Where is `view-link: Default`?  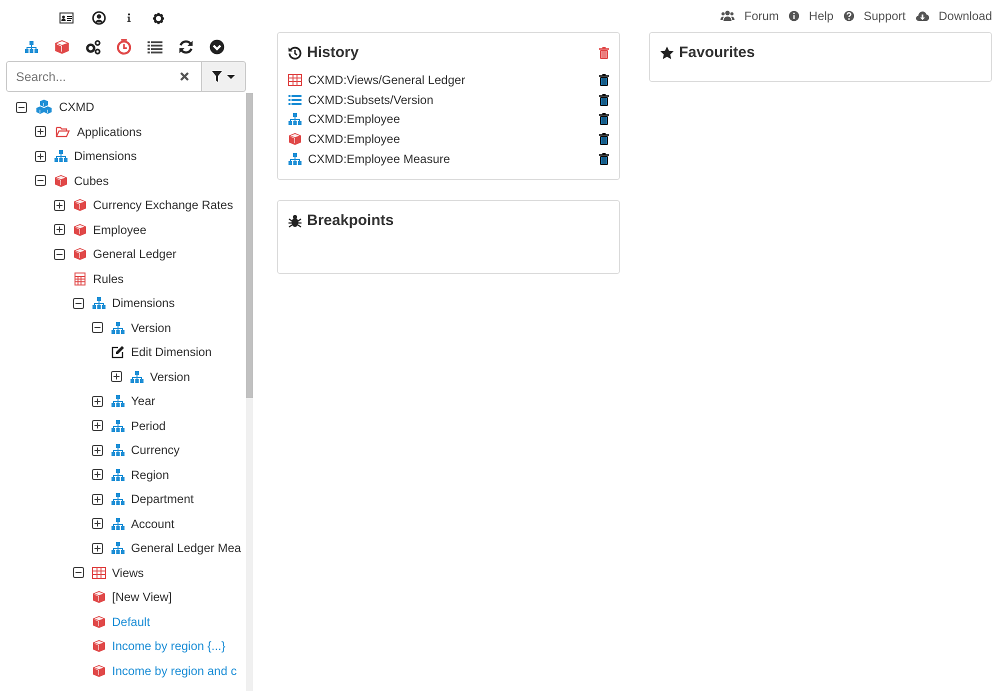 view-link: Default is located at coordinates (131, 621).